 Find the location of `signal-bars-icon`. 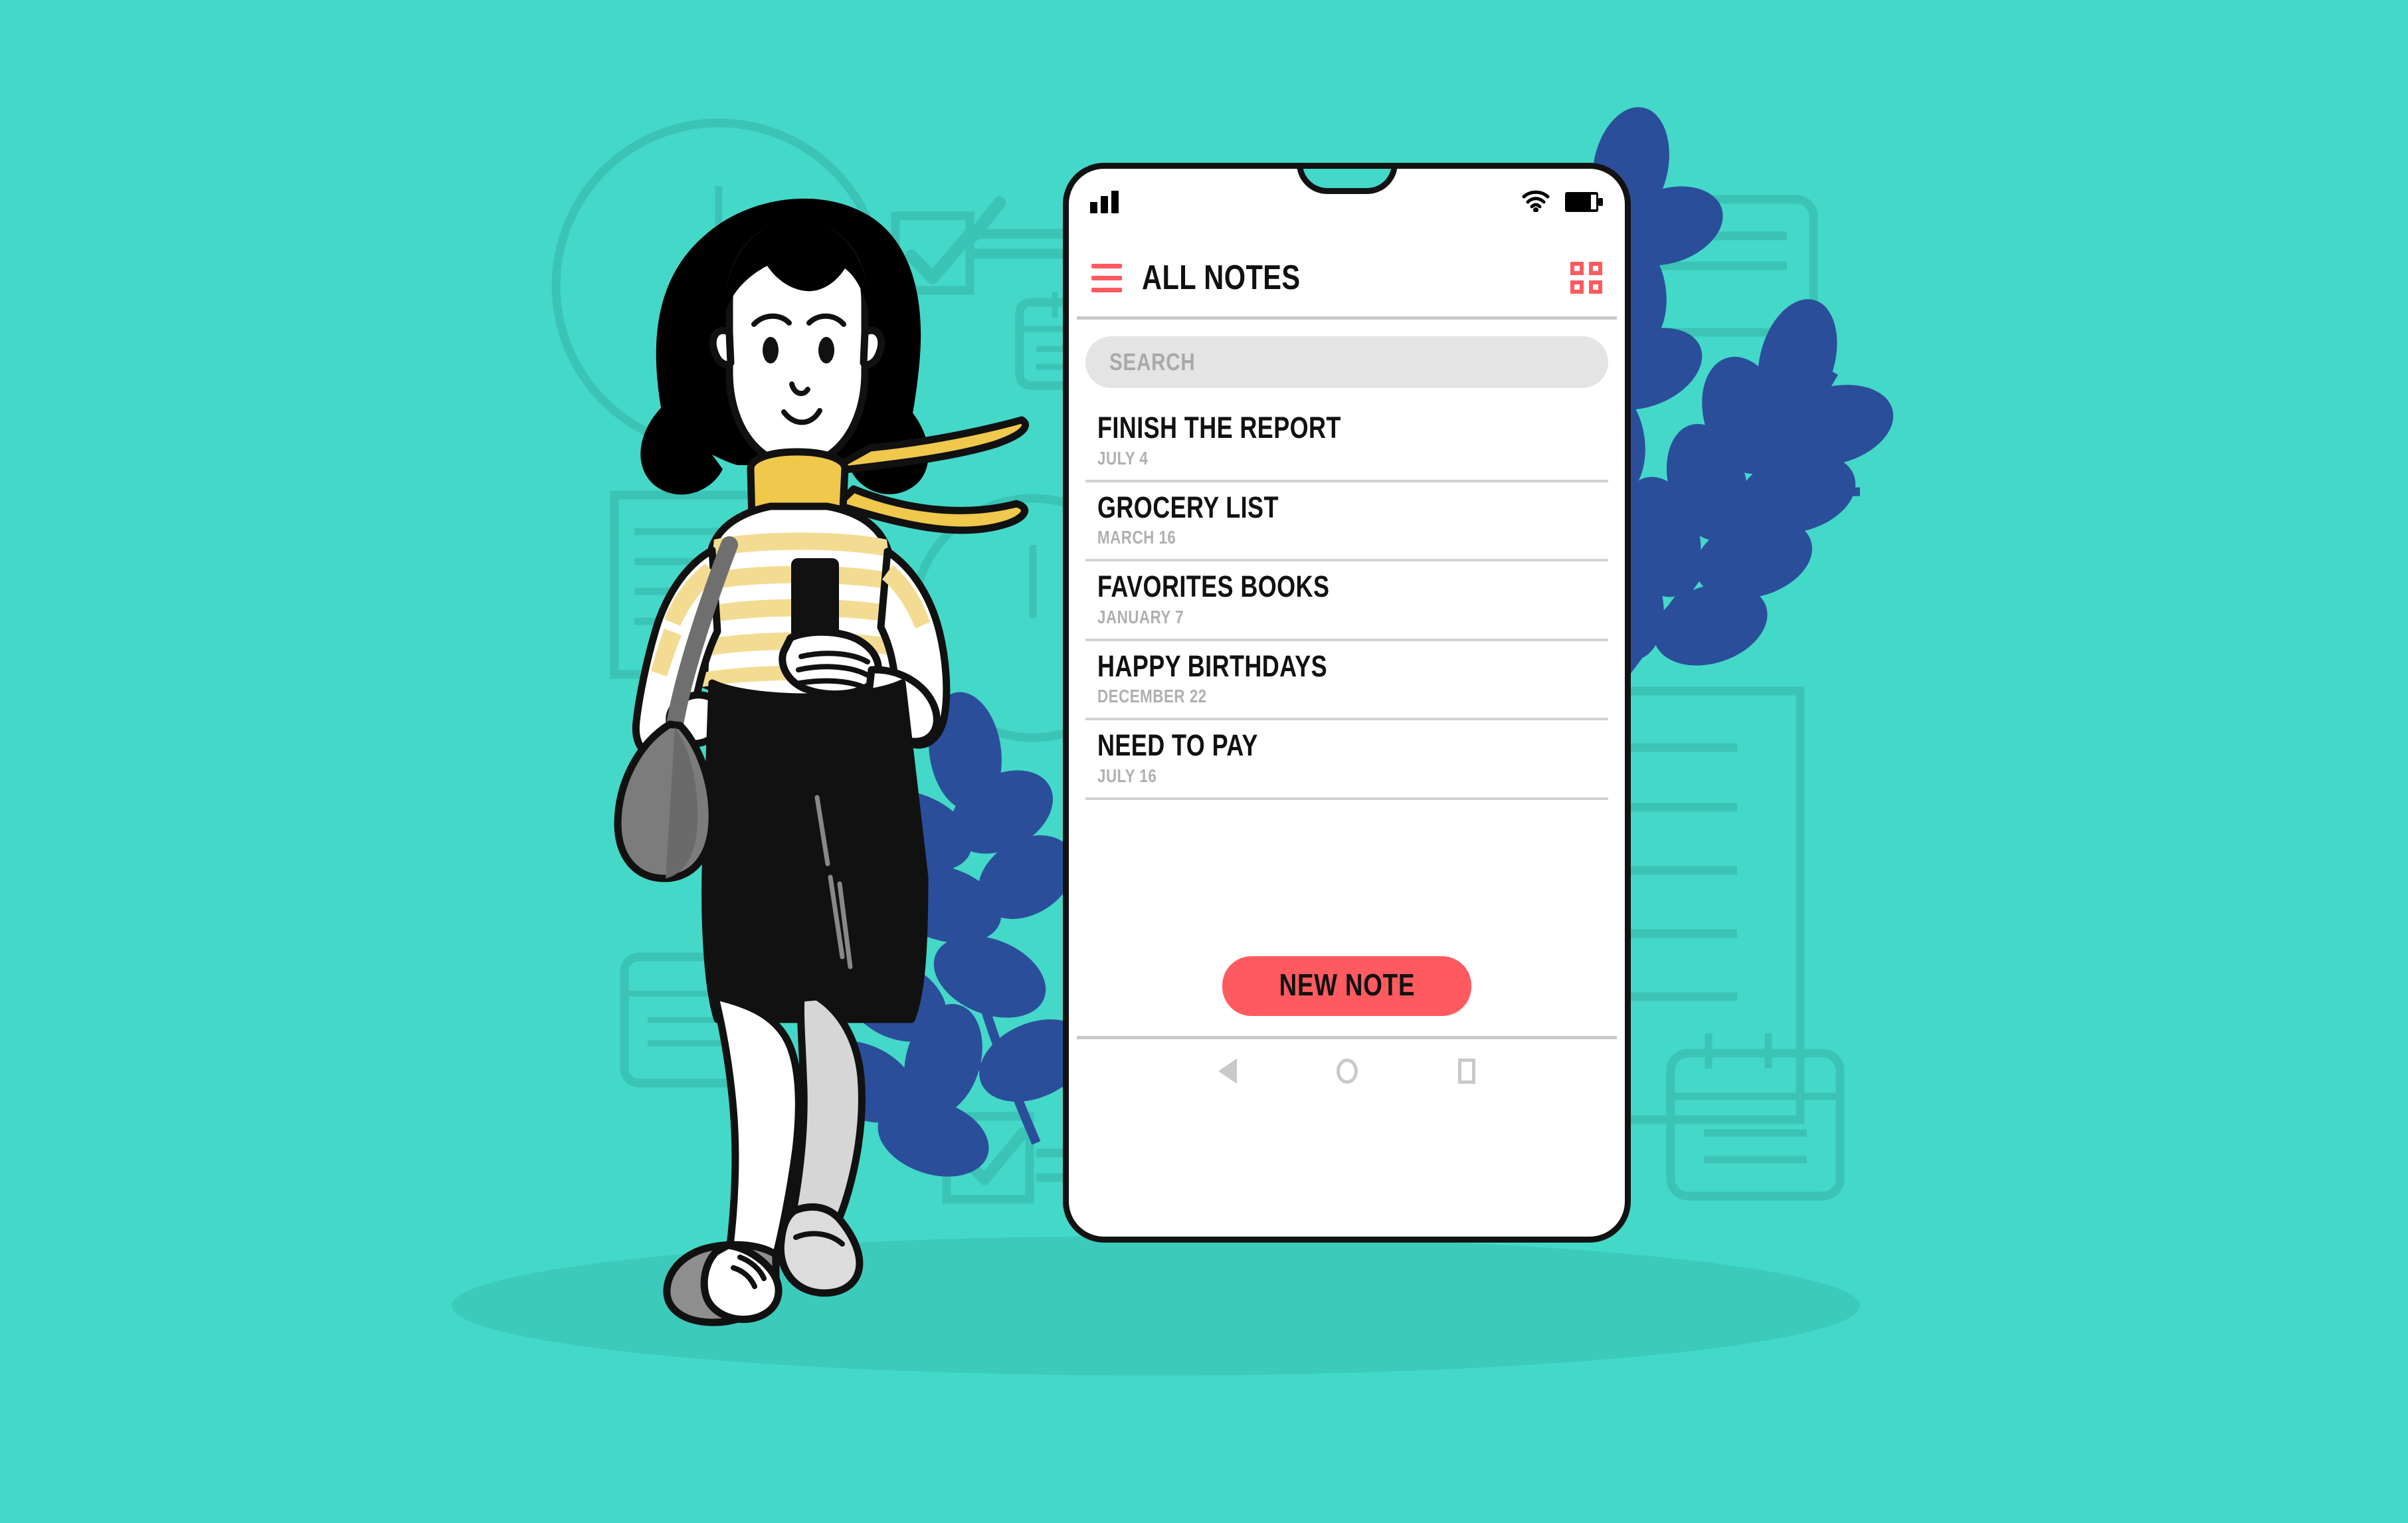

signal-bars-icon is located at coordinates (1104, 202).